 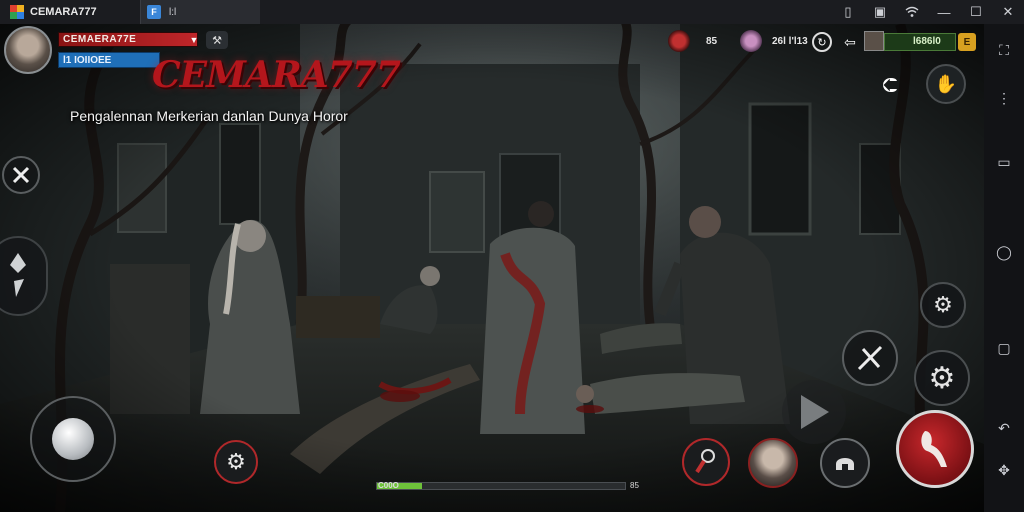 I want to click on claw-strike-icon, so click(x=934, y=449).